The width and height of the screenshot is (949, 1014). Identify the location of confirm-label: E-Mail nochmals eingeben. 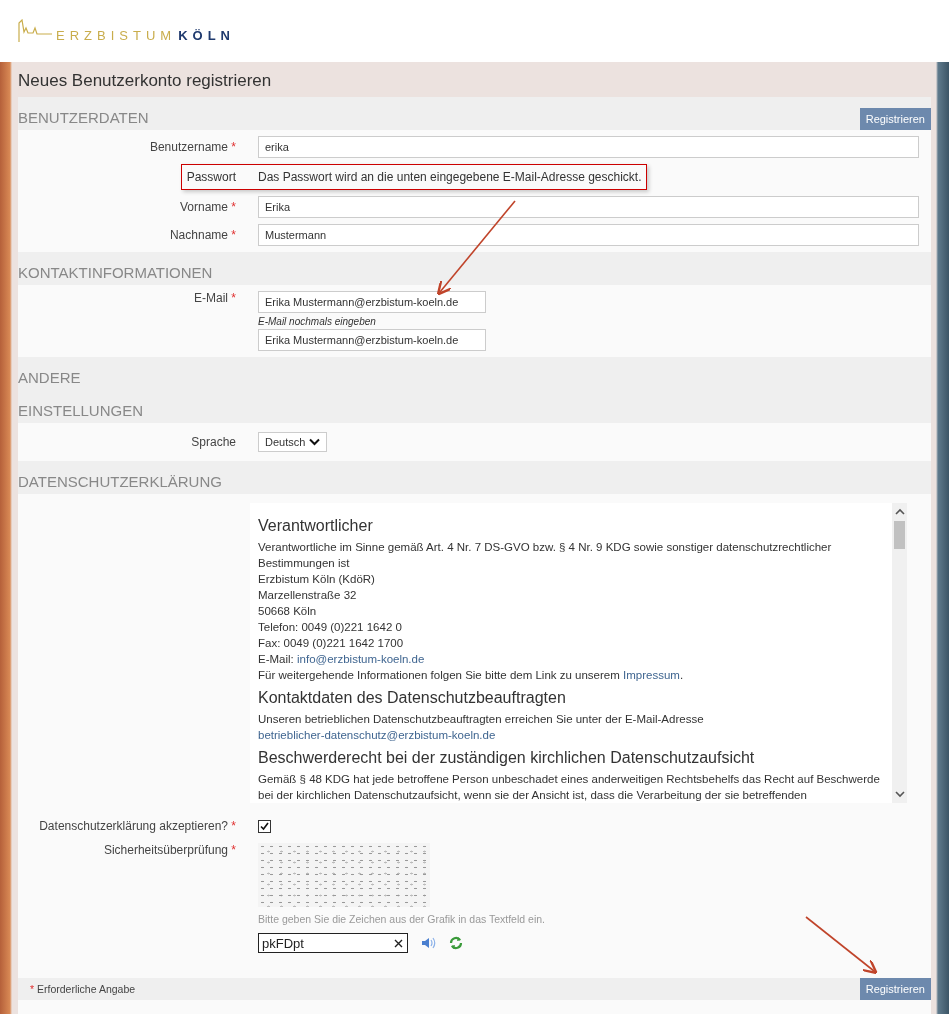
(317, 321).